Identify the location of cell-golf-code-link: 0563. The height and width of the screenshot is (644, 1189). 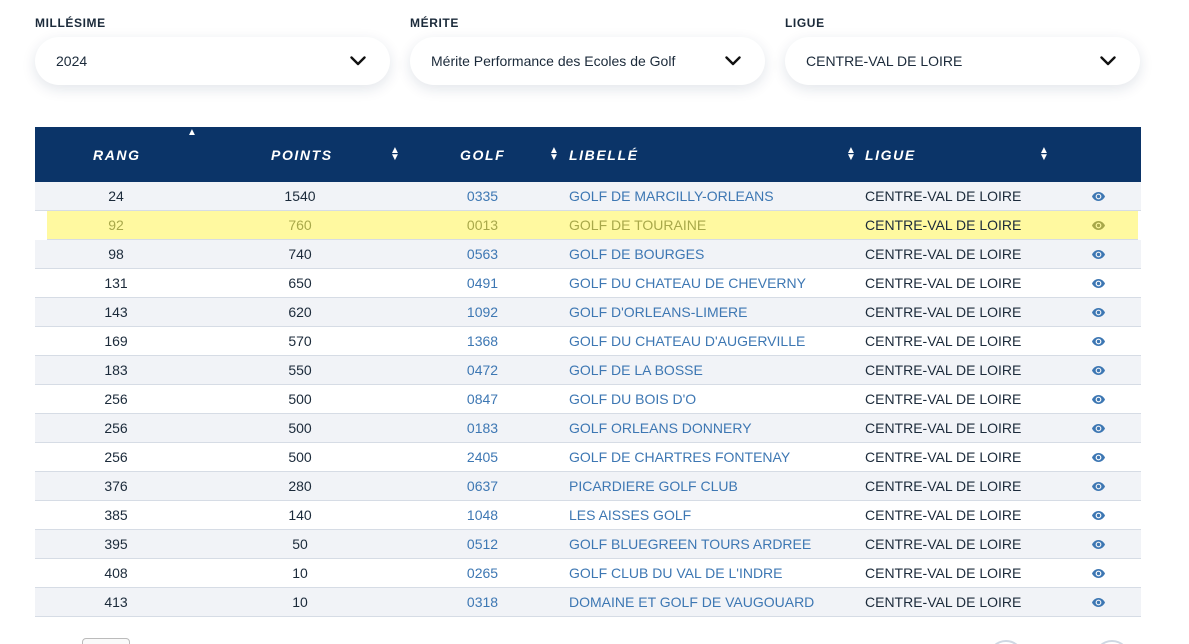
(482, 254).